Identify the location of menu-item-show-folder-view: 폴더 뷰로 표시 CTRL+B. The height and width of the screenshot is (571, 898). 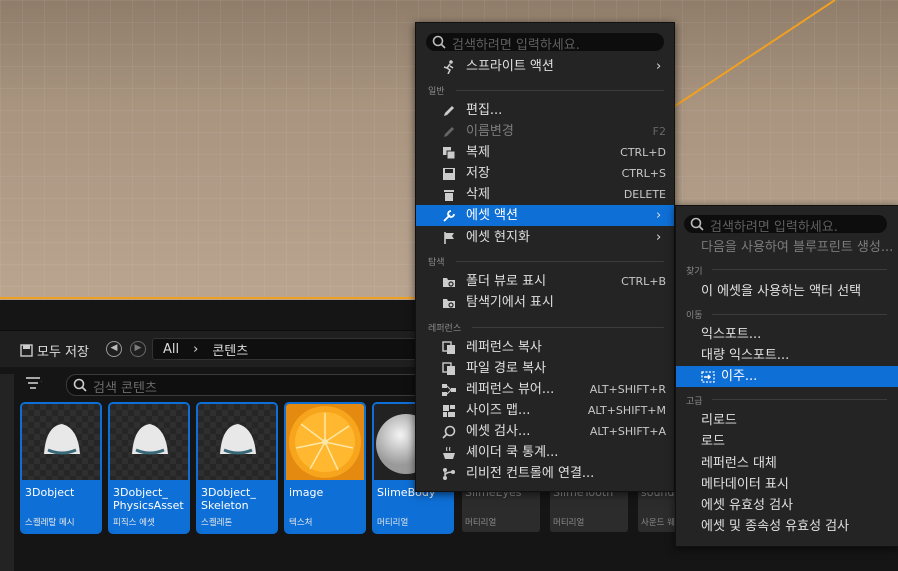
(545, 281).